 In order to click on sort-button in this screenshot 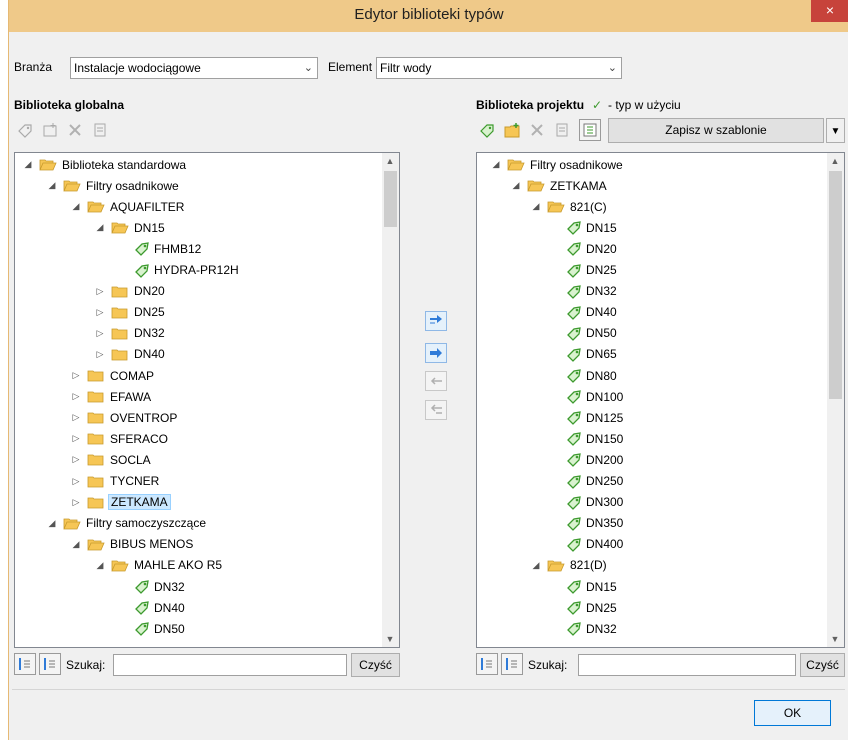, I will do `click(590, 130)`.